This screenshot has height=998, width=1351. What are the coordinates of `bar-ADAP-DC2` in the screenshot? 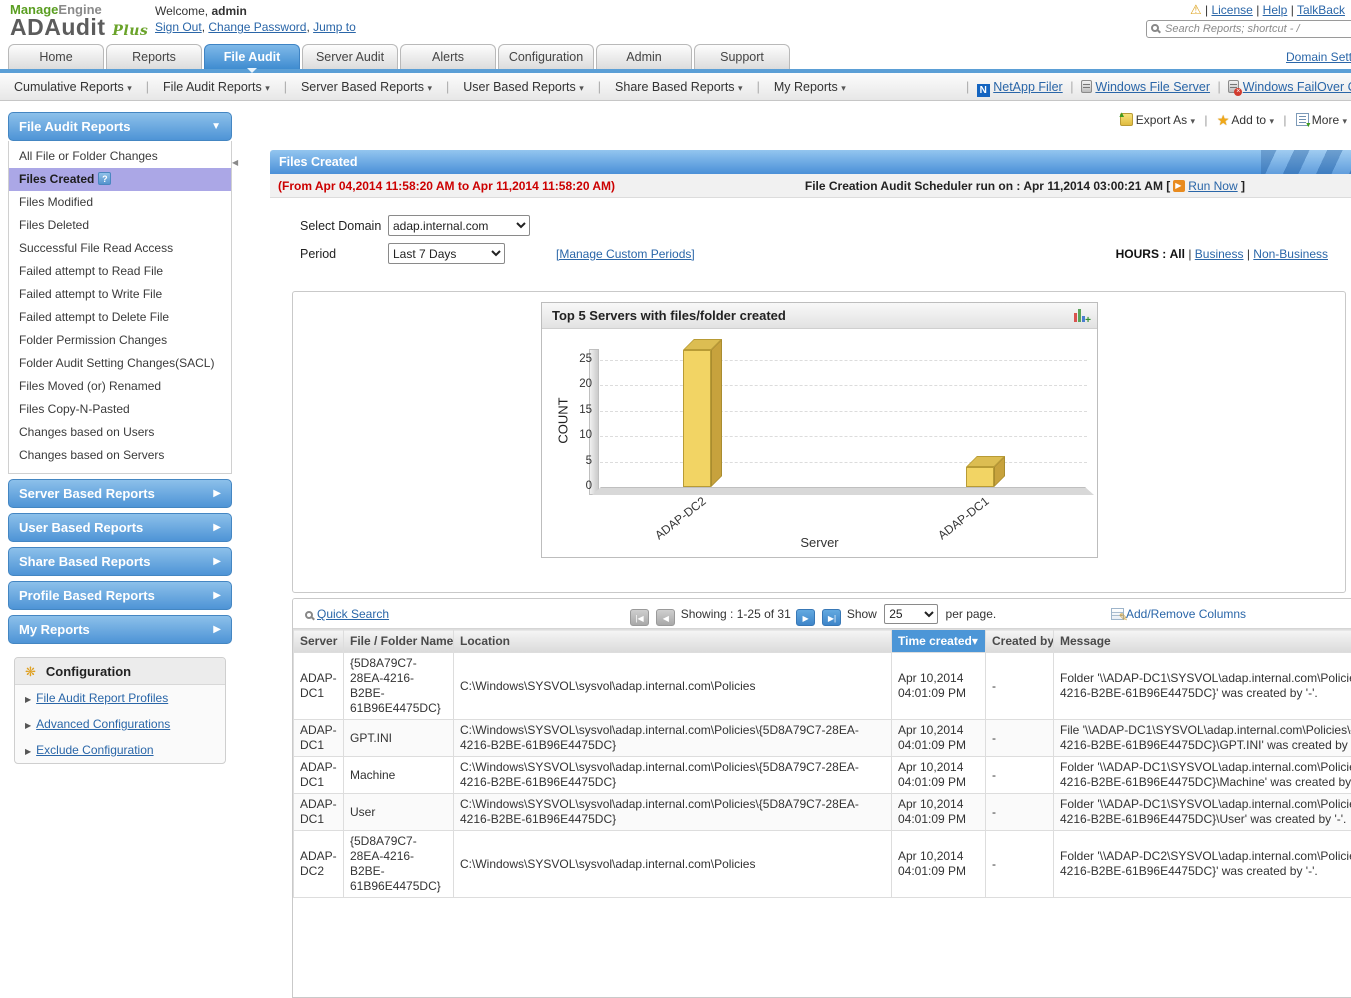 It's located at (697, 418).